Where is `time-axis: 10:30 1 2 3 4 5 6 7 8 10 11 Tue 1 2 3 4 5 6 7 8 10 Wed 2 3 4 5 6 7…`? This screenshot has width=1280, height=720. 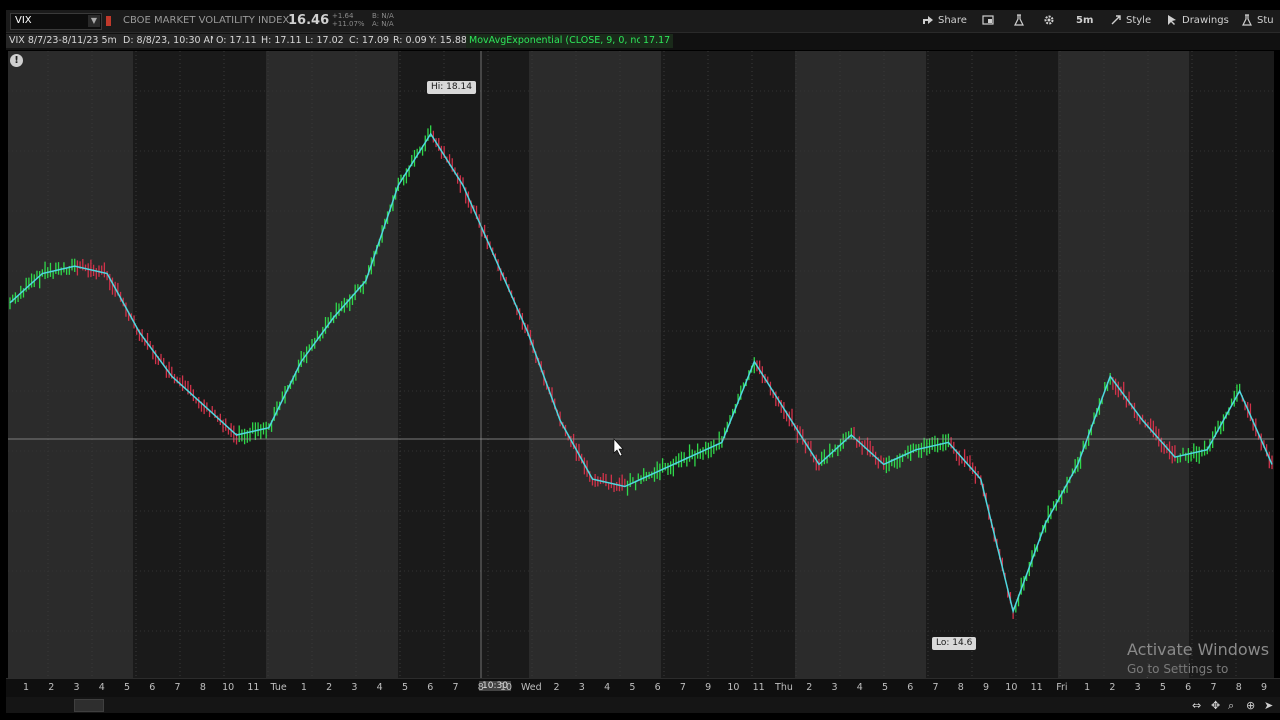
time-axis: 10:30 1 2 3 4 5 6 7 8 10 11 Tue 1 2 3 4 5 6 7 8 10 Wed 2 3 4 5 6 7… is located at coordinates (643, 687).